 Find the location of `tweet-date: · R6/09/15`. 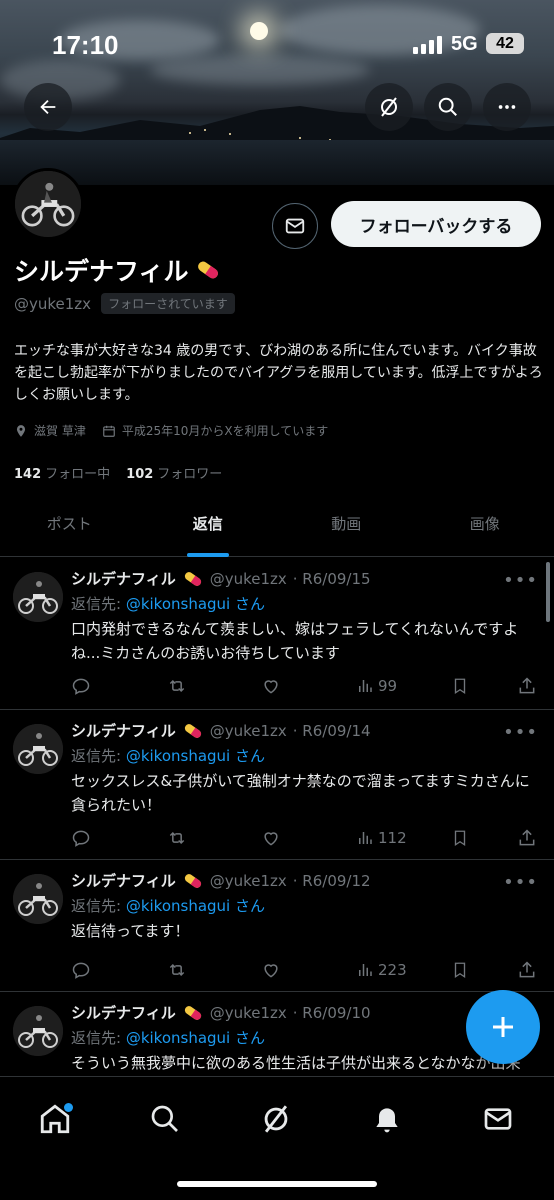

tweet-date: · R6/09/15 is located at coordinates (332, 579).